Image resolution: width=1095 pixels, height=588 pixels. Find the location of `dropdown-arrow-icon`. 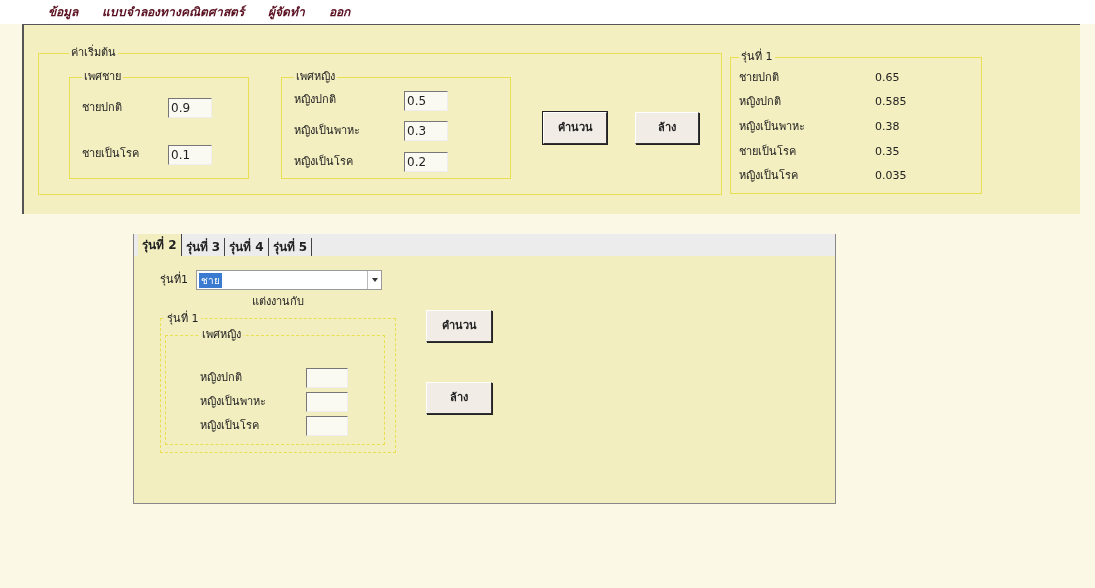

dropdown-arrow-icon is located at coordinates (374, 280).